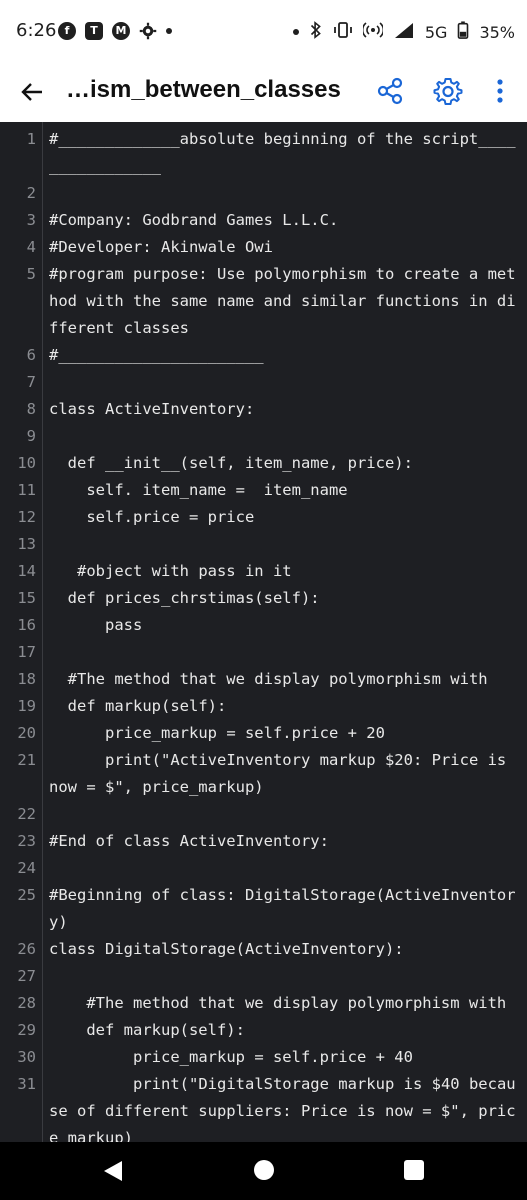 Image resolution: width=527 pixels, height=1200 pixels. What do you see at coordinates (26, 1084) in the screenshot?
I see `line-number: 31` at bounding box center [26, 1084].